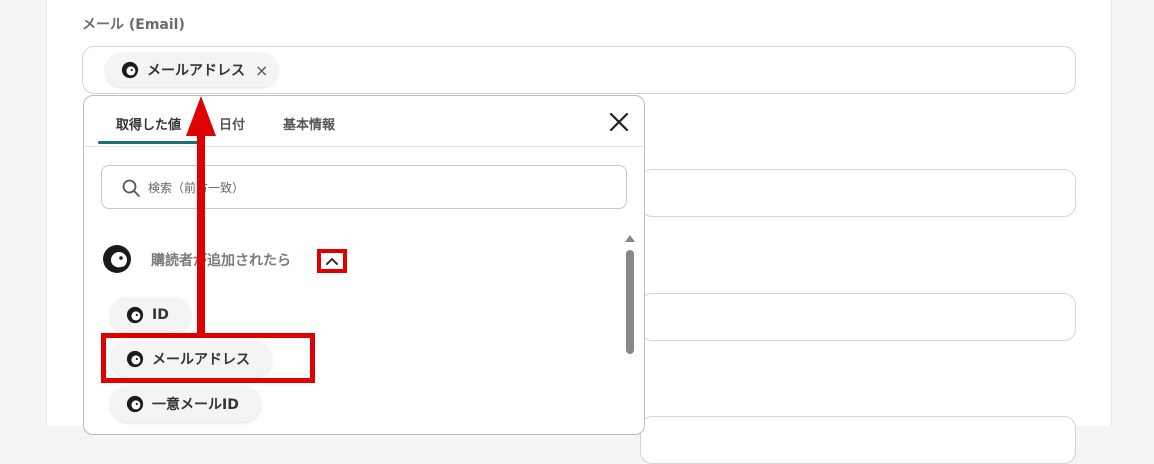 The width and height of the screenshot is (1154, 464). I want to click on scrollbar, so click(630, 334).